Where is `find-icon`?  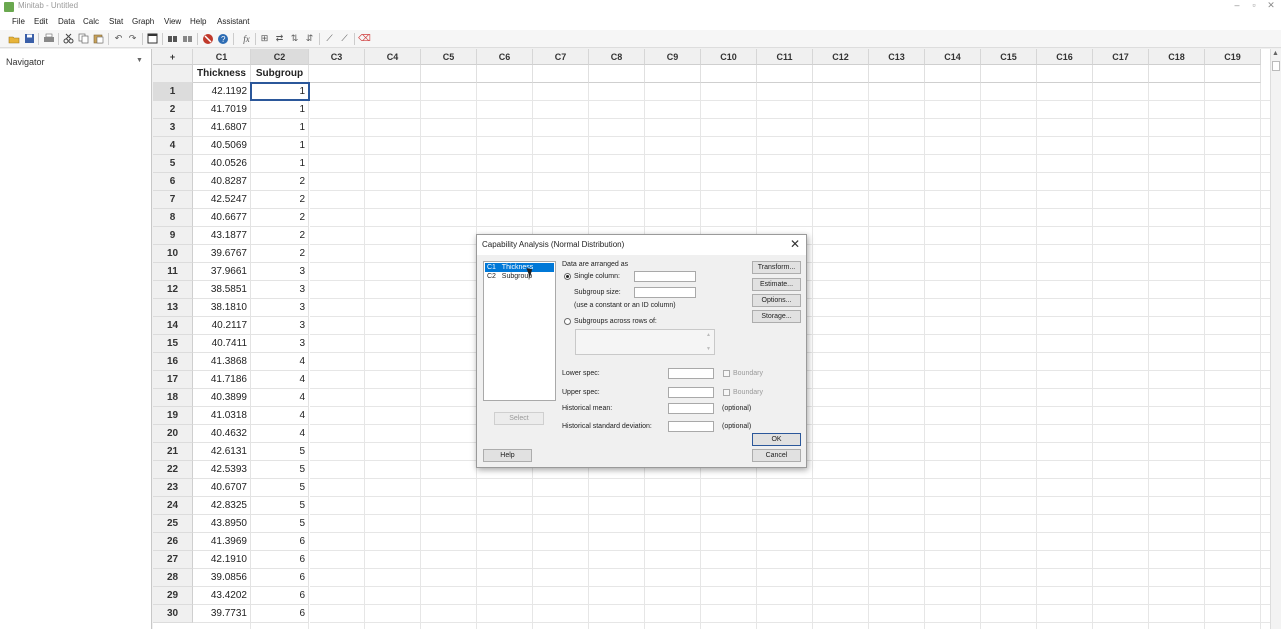 find-icon is located at coordinates (172, 38).